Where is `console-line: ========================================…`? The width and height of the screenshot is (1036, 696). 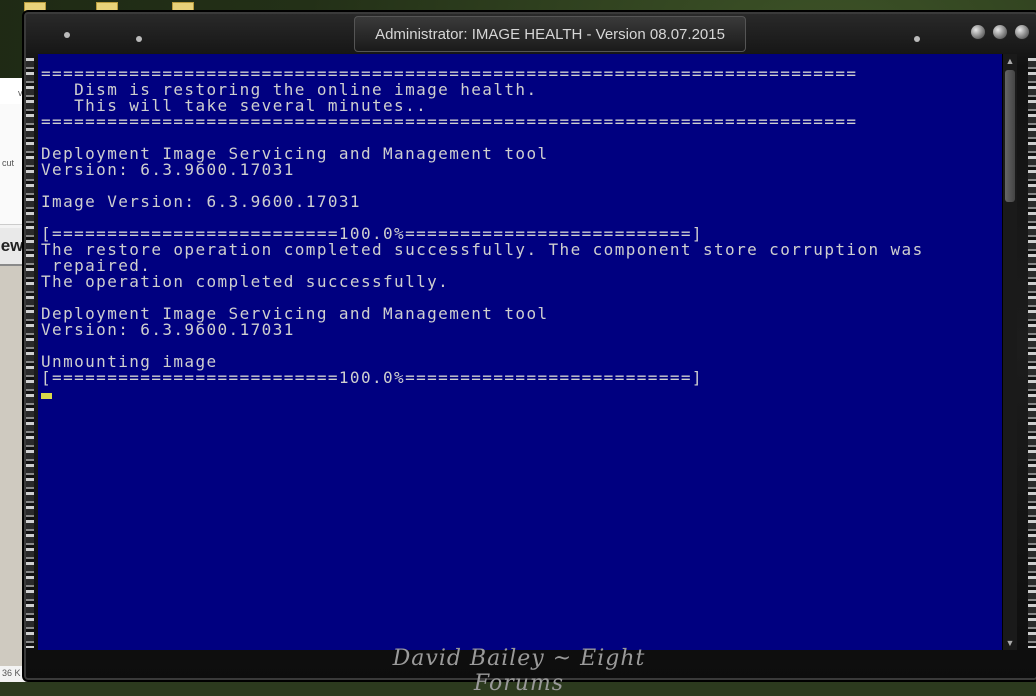 console-line: ========================================… is located at coordinates (449, 121).